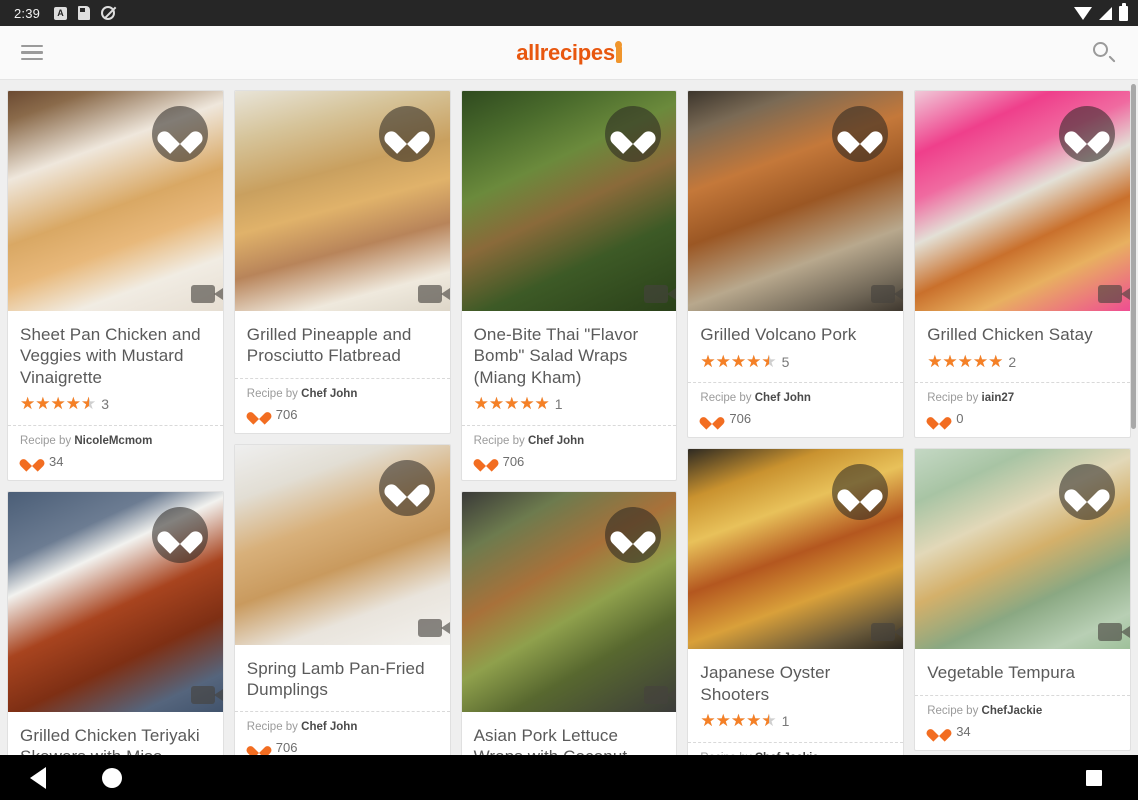 Image resolution: width=1138 pixels, height=800 pixels. I want to click on favorite-count: 0, so click(960, 419).